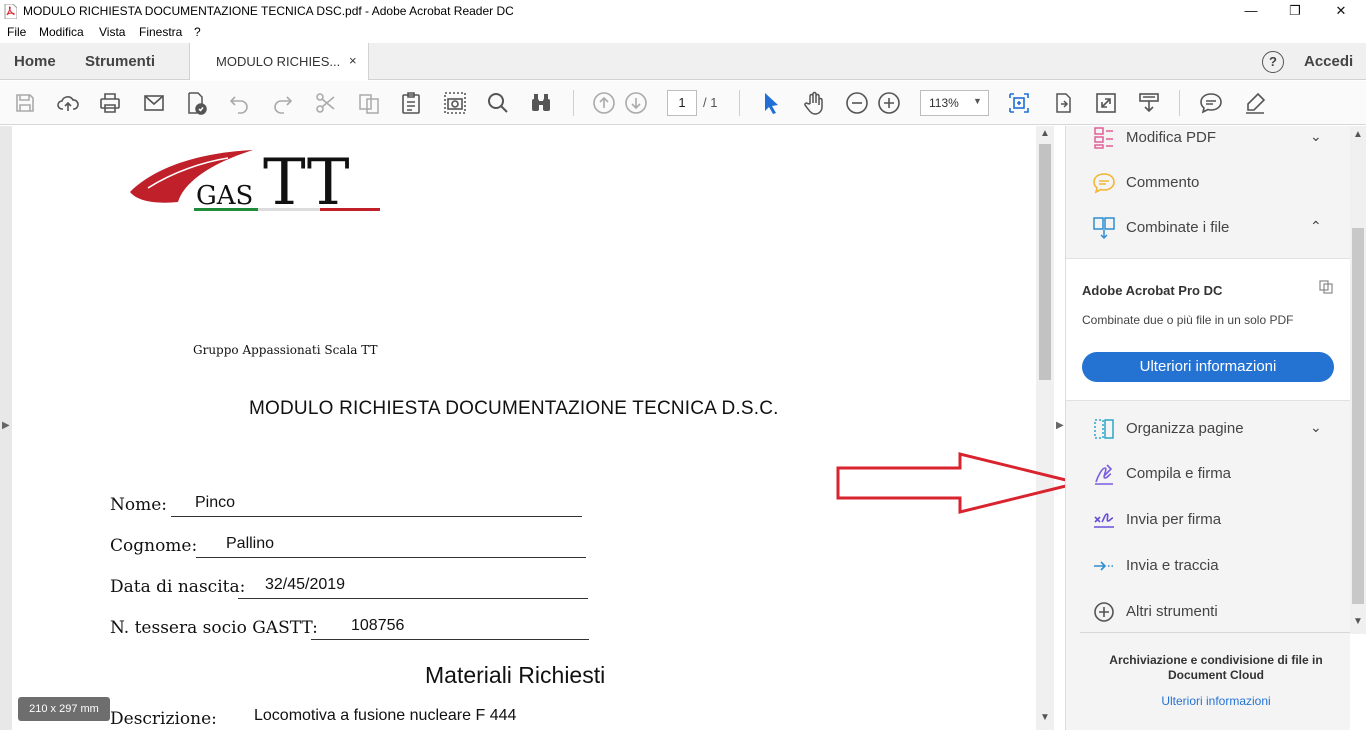  I want to click on learn-more-button: Ulteriori informazioni, so click(1208, 367).